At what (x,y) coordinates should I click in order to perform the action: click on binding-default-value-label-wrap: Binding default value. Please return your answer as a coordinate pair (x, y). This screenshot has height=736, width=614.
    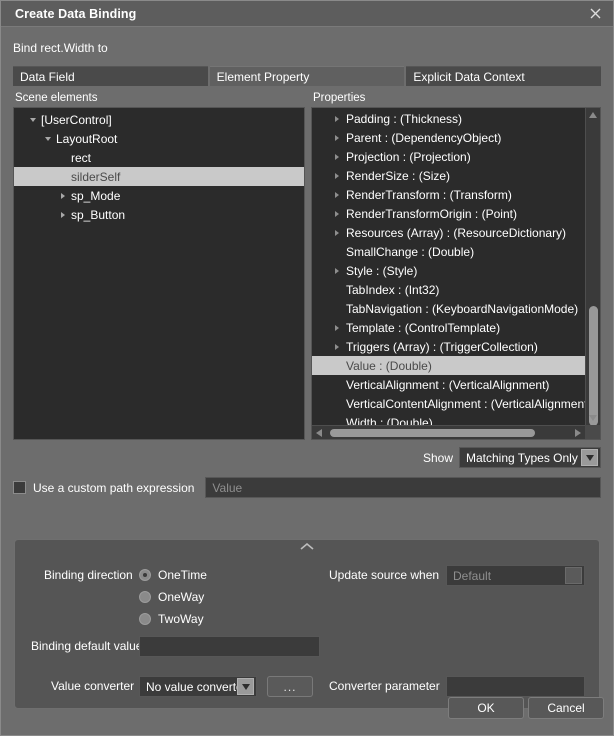
    Looking at the image, I should click on (86, 646).